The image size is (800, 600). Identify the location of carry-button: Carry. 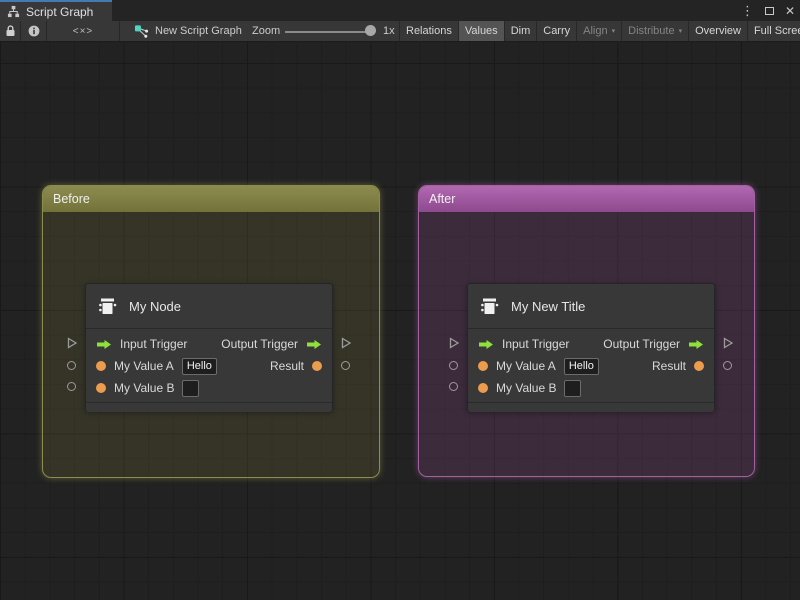
(556, 31).